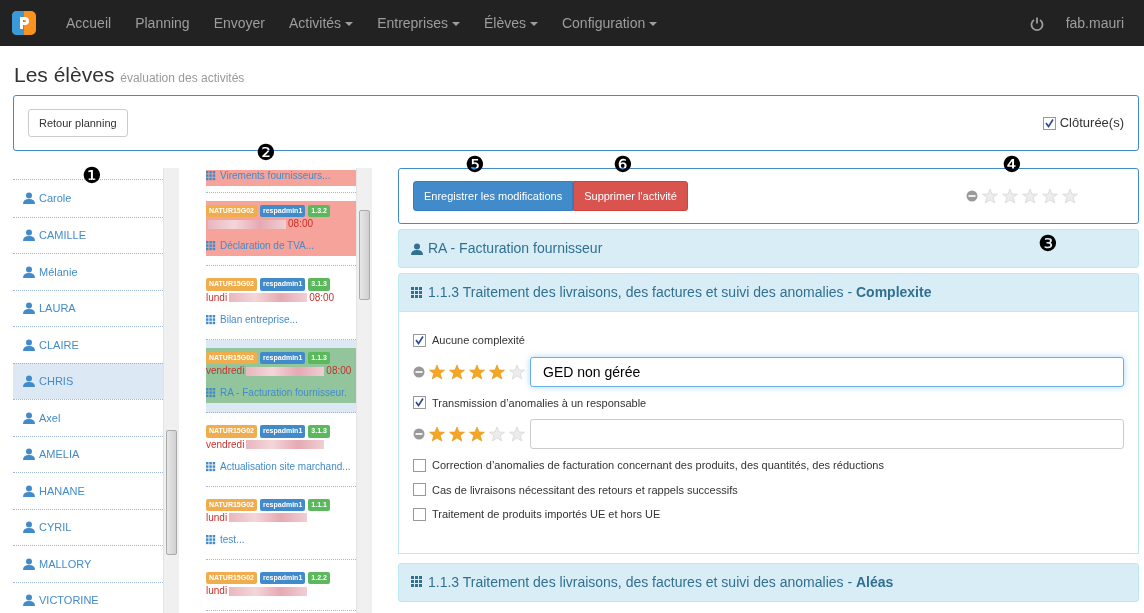 This screenshot has height=613, width=1144. I want to click on student-name: CYRIL, so click(55, 527).